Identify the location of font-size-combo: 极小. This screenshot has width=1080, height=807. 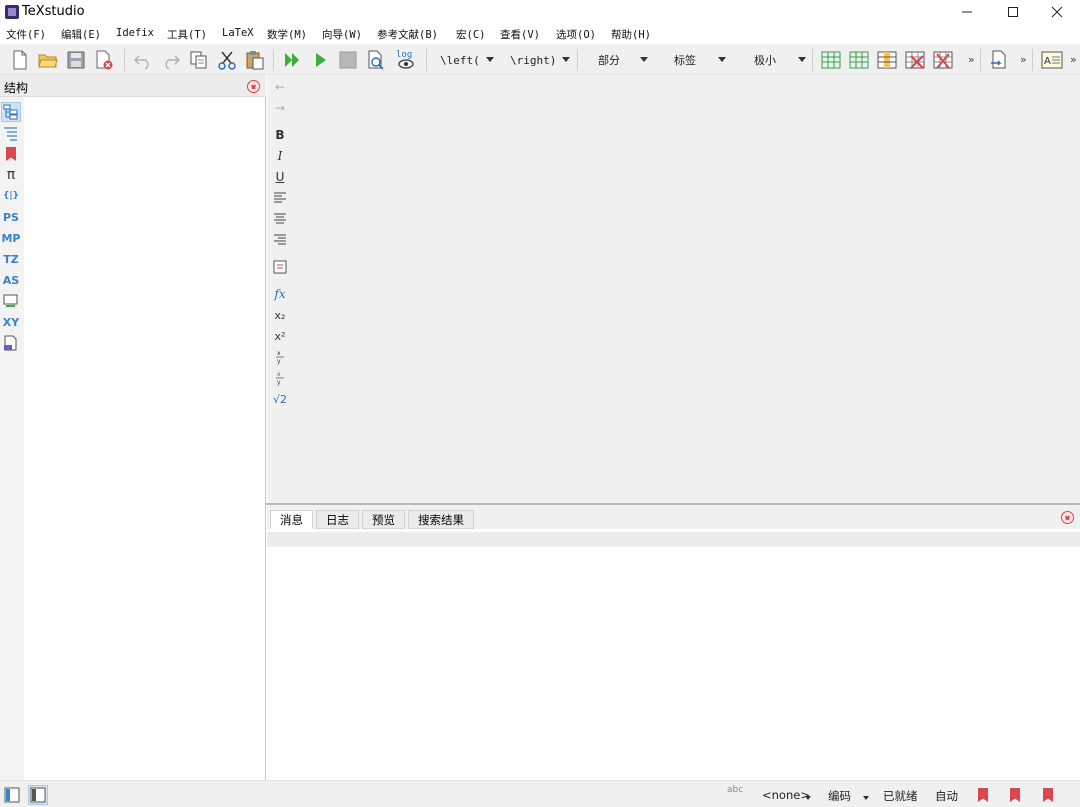
(774, 60).